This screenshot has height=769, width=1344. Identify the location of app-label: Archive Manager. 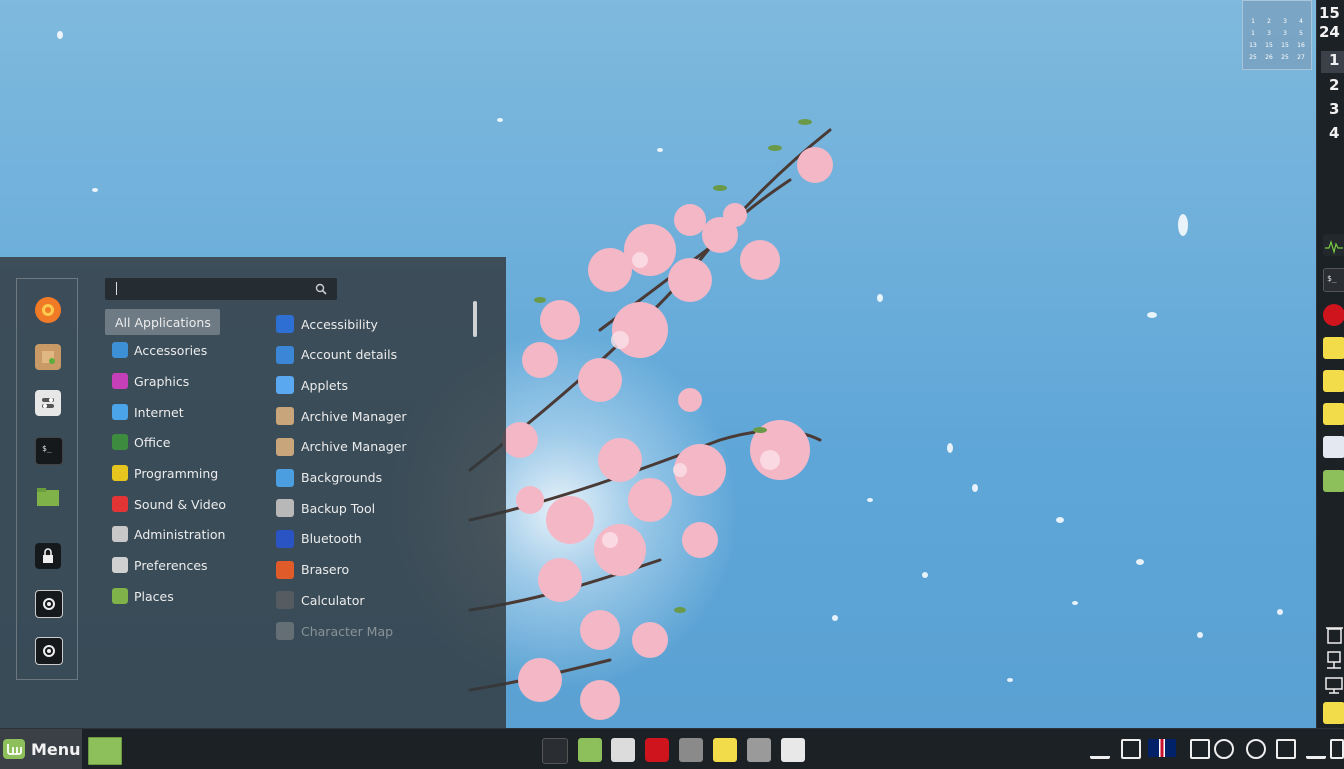
(354, 416).